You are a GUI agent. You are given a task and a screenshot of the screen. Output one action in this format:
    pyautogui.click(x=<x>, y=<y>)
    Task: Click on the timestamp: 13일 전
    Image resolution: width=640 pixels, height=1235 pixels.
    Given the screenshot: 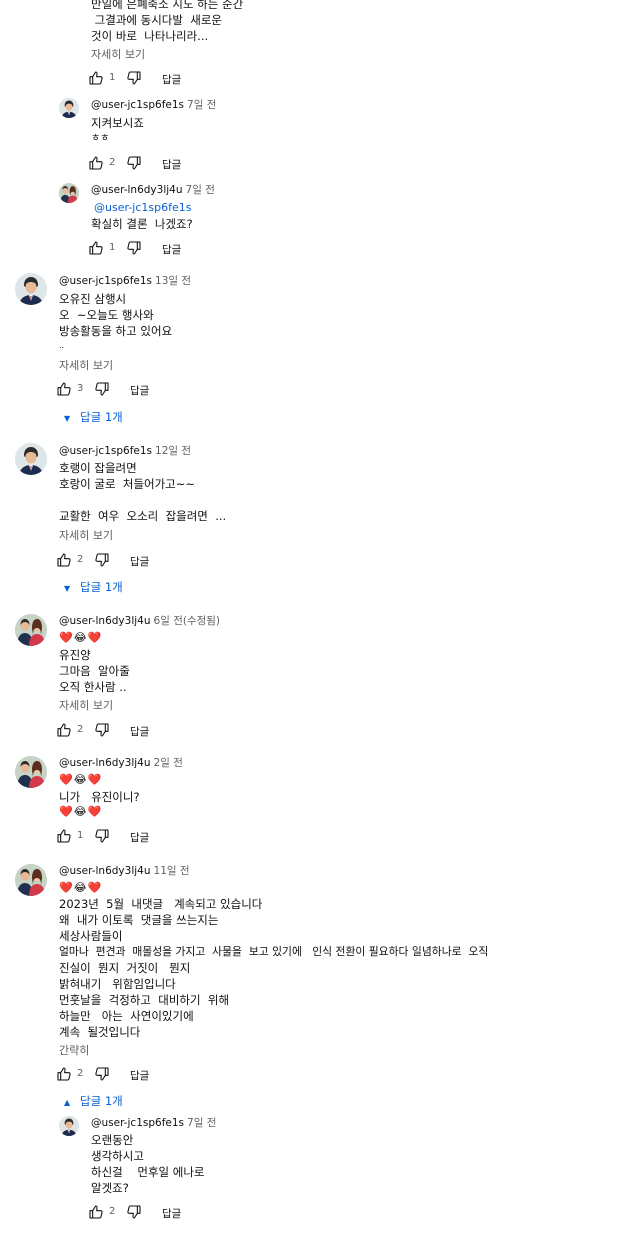 What is the action you would take?
    pyautogui.click(x=173, y=281)
    